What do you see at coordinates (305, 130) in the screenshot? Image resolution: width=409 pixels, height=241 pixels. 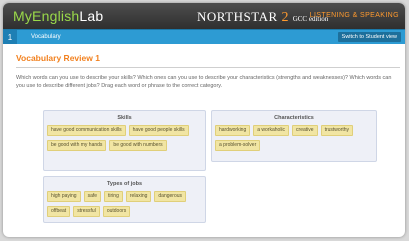 I see `word-chip: creative` at bounding box center [305, 130].